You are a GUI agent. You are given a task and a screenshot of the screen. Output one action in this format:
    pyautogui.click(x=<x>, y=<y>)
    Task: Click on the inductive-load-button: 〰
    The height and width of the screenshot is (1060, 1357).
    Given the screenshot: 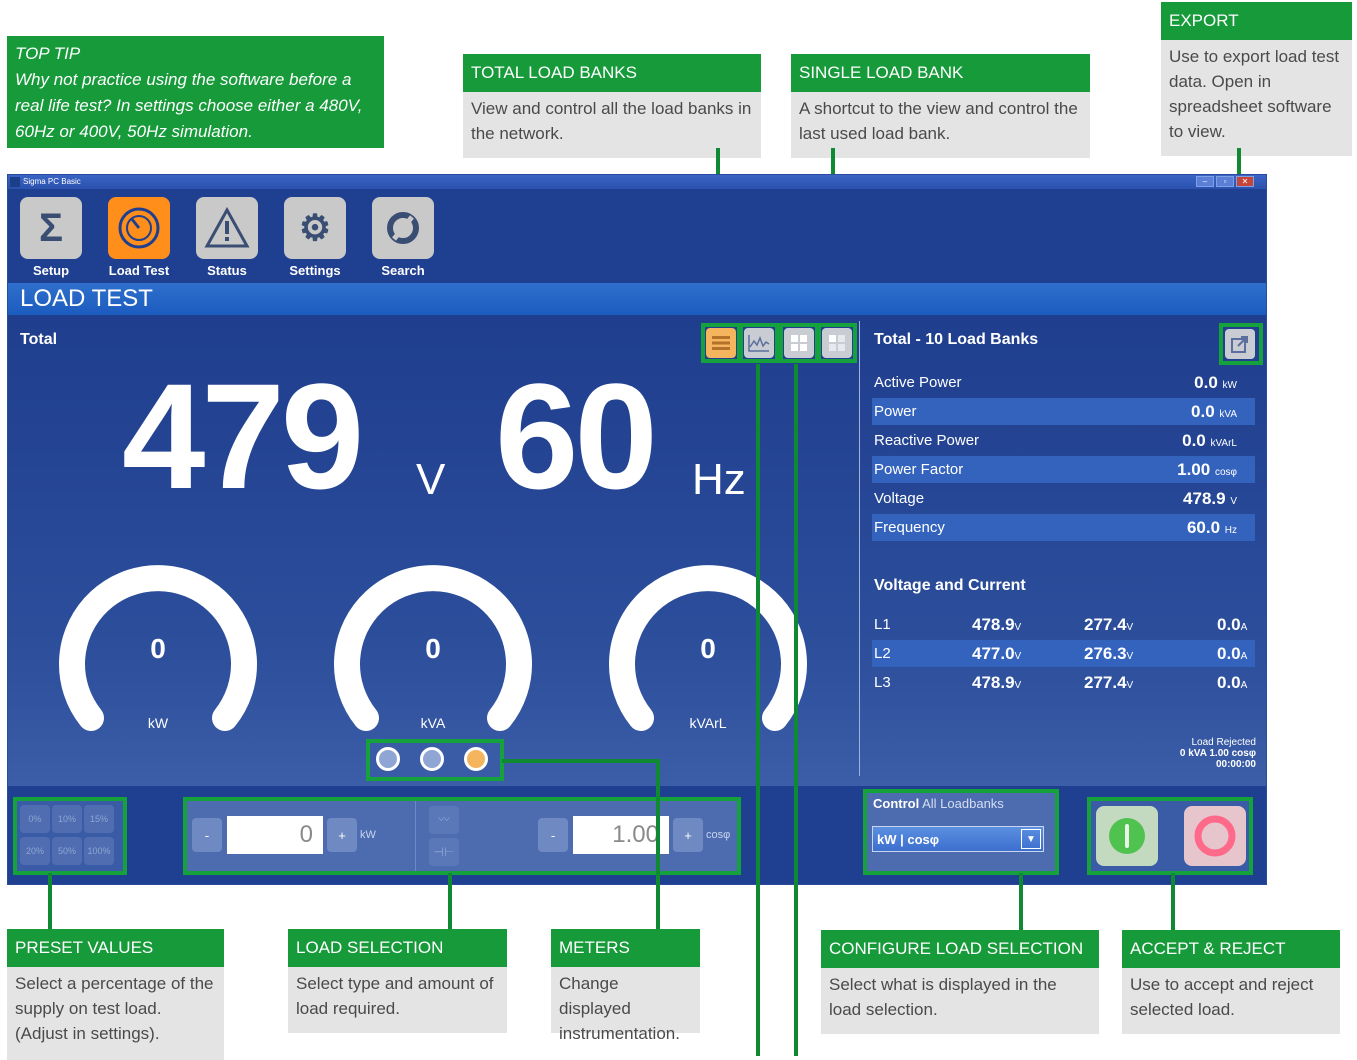 What is the action you would take?
    pyautogui.click(x=444, y=820)
    